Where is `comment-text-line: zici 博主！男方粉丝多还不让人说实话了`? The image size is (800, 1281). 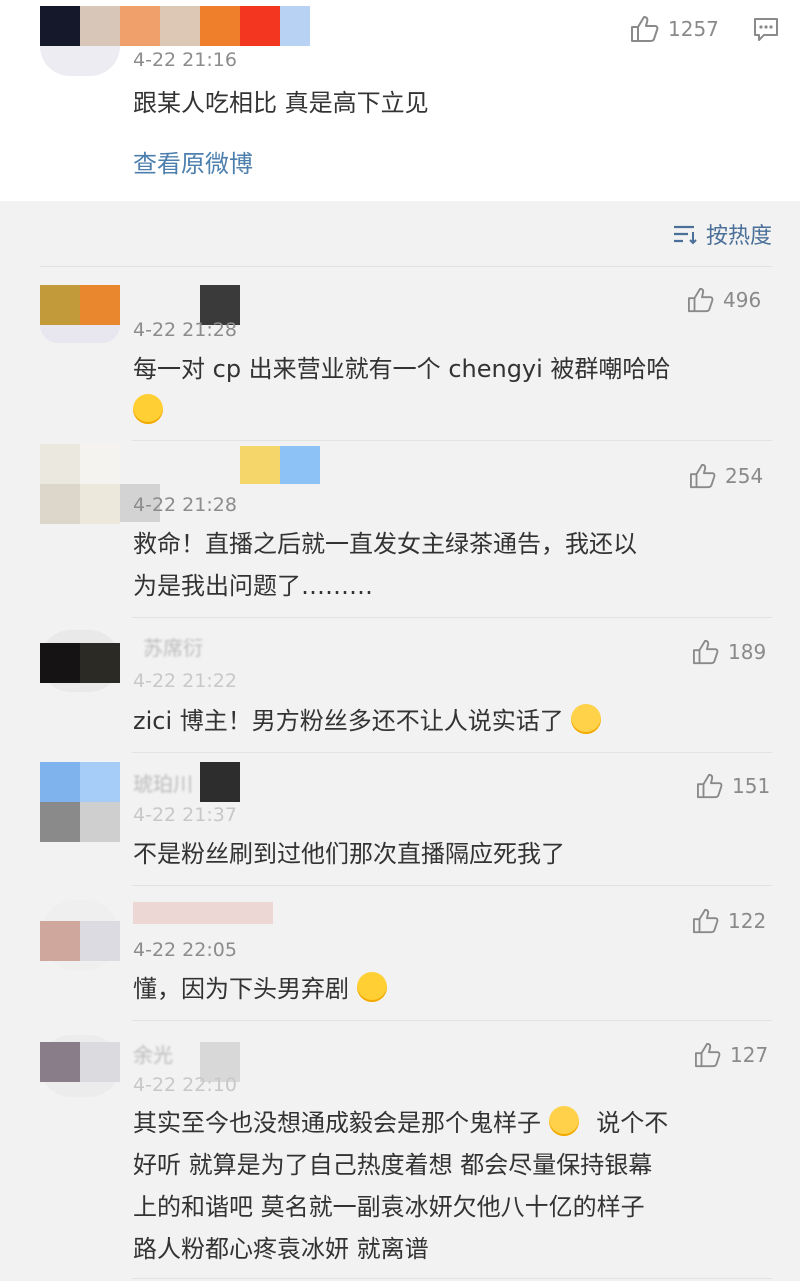
comment-text-line: zici 博主！男方粉丝多还不让人说实话了 is located at coordinates (367, 721).